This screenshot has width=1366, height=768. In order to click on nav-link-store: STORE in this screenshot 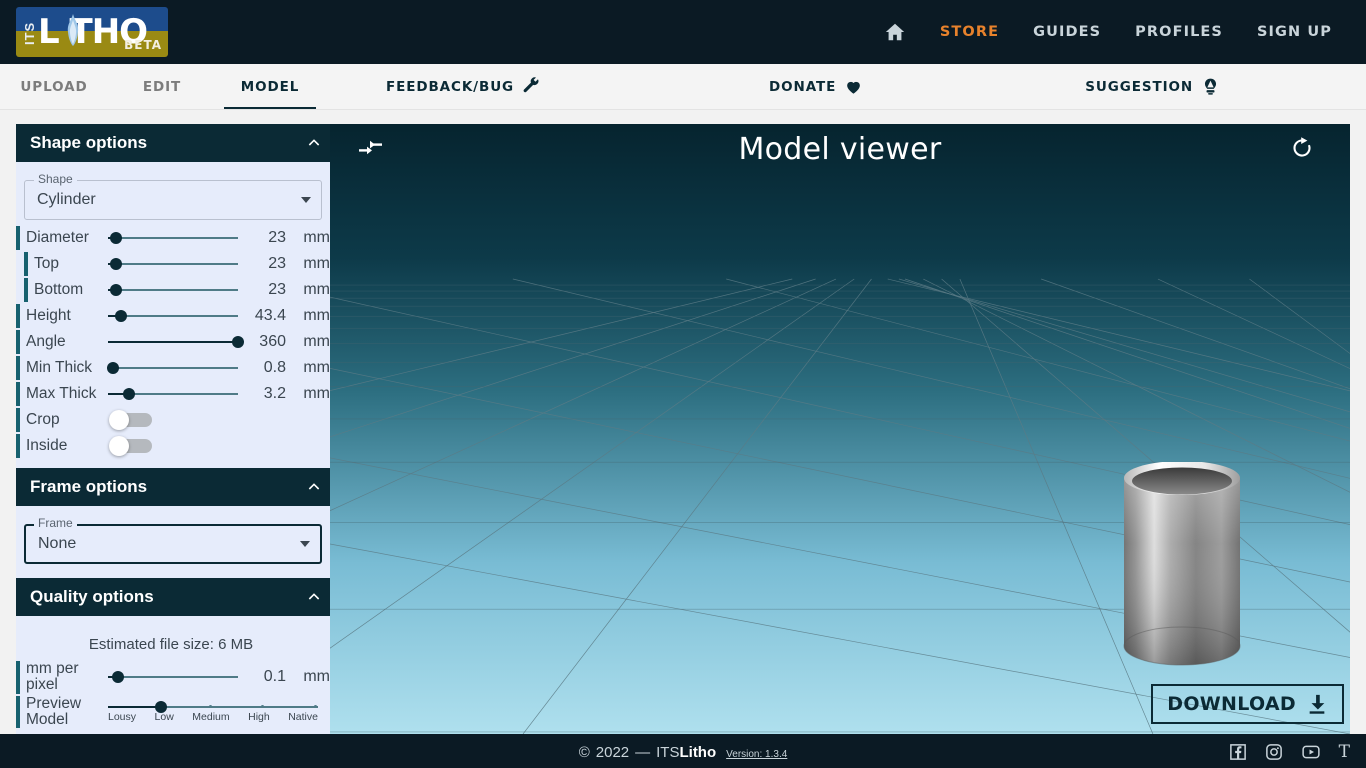, I will do `click(969, 32)`.